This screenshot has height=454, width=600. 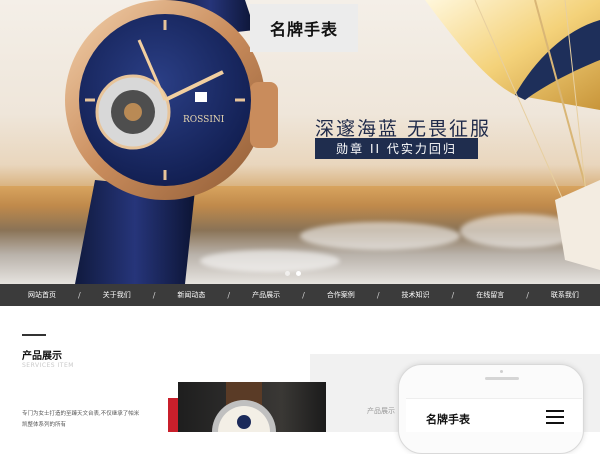 I want to click on carousel-dot, so click(x=287, y=273).